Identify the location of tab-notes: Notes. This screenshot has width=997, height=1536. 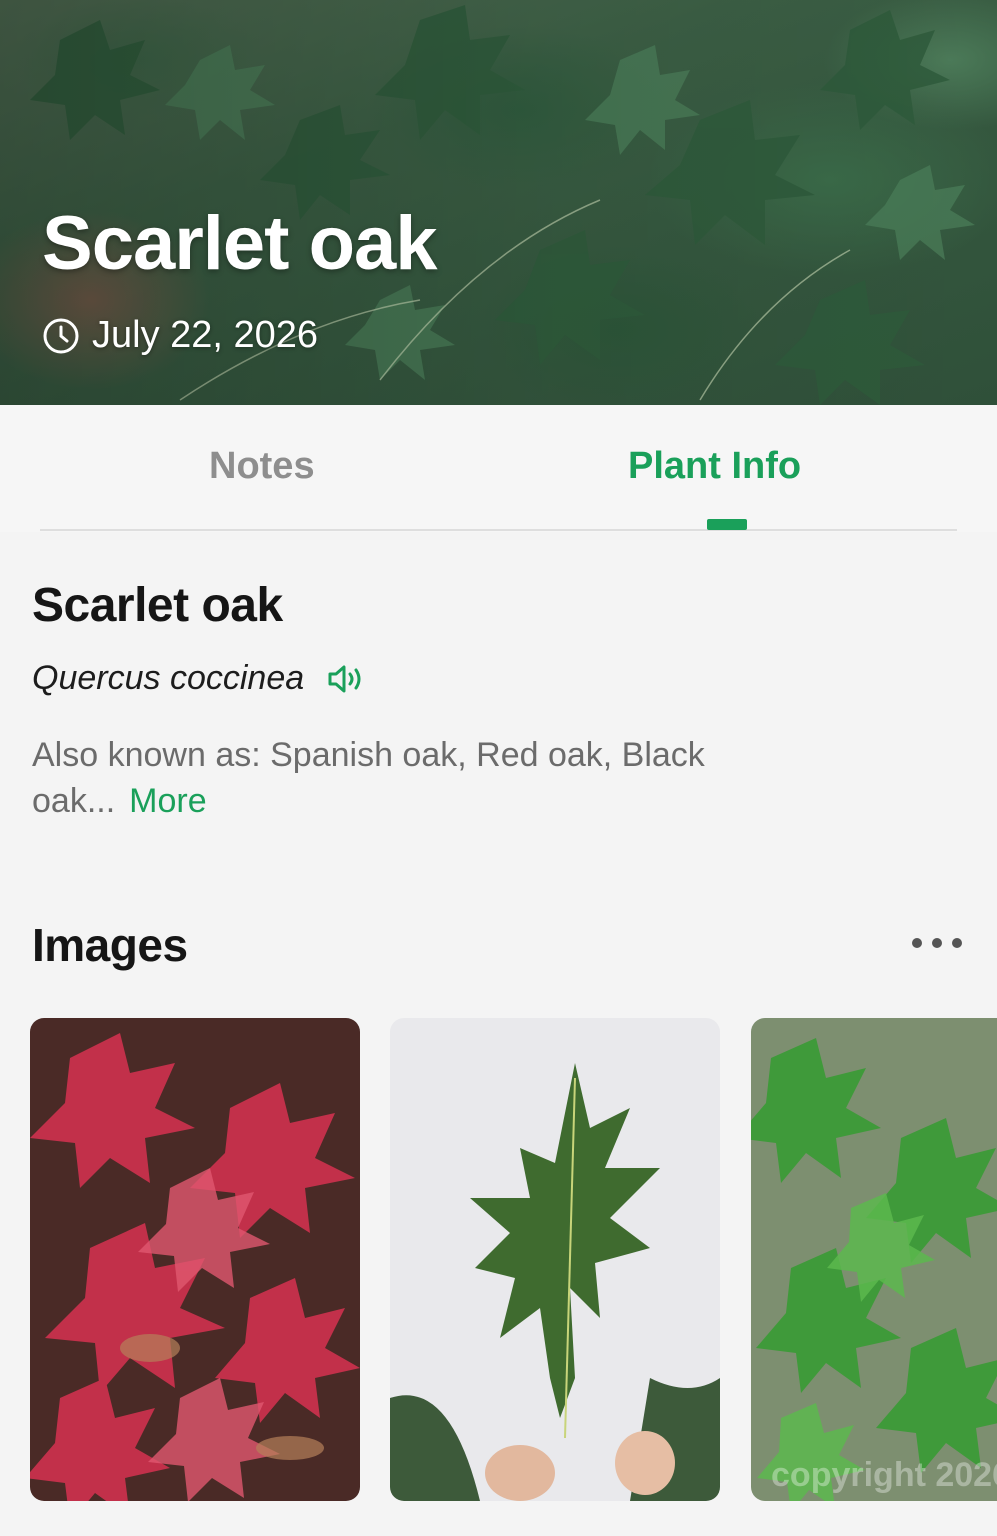
(262, 466).